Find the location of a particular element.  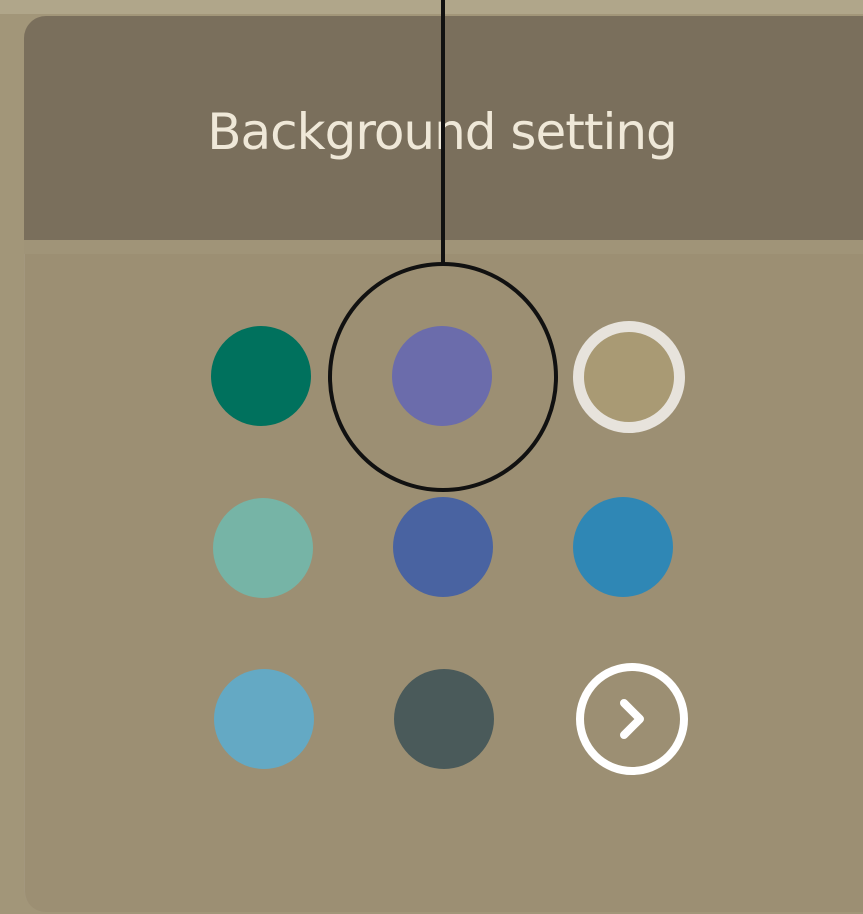

callout-circle is located at coordinates (443, 377).